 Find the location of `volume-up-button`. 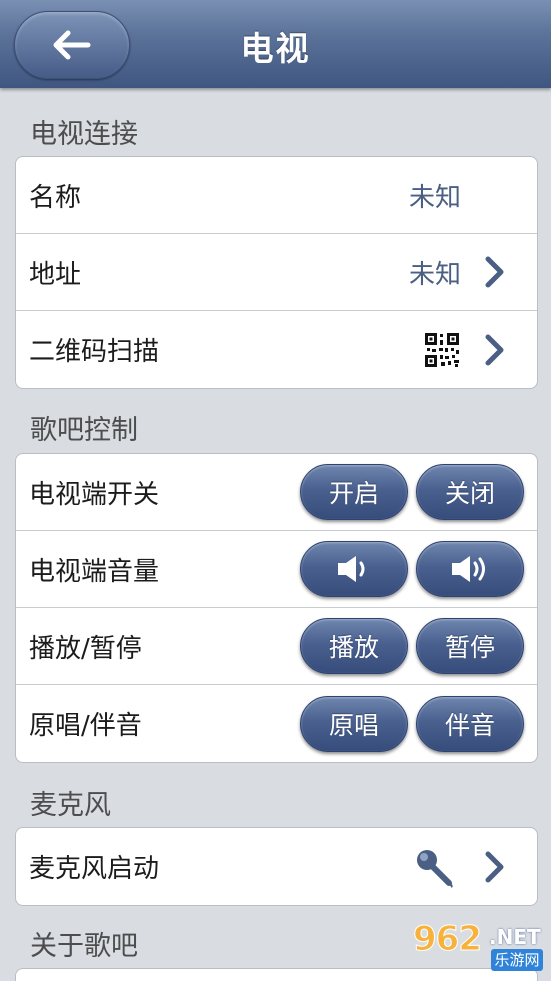

volume-up-button is located at coordinates (470, 569).